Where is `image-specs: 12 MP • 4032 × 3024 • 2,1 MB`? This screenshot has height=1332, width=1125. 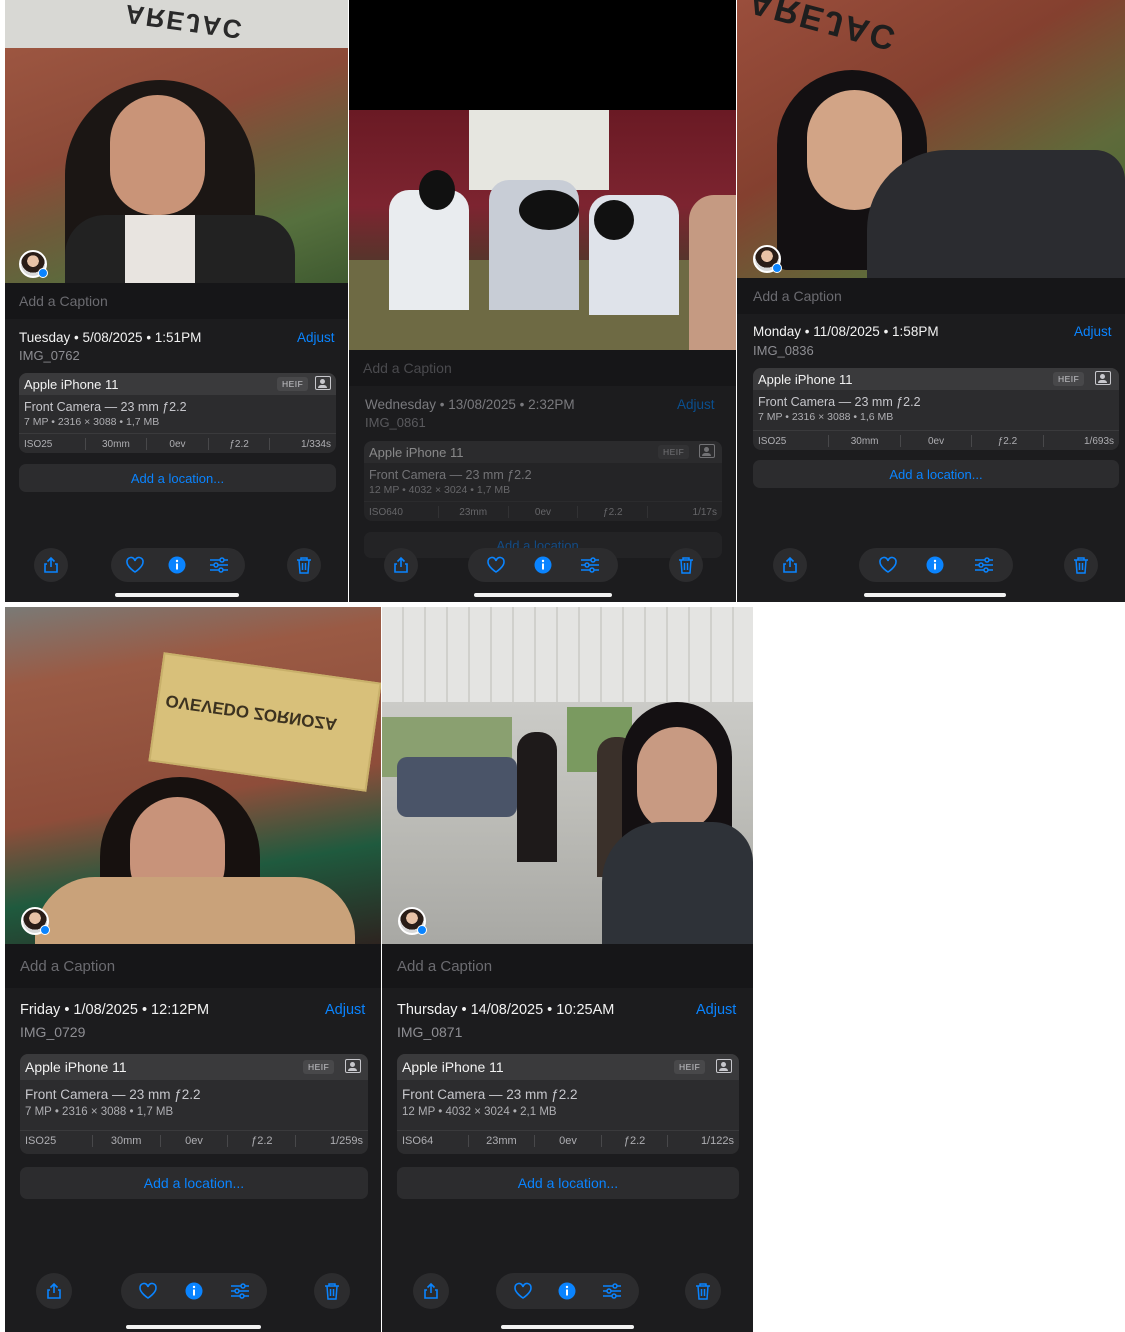
image-specs: 12 MP • 4032 × 3024 • 2,1 MB is located at coordinates (479, 1112).